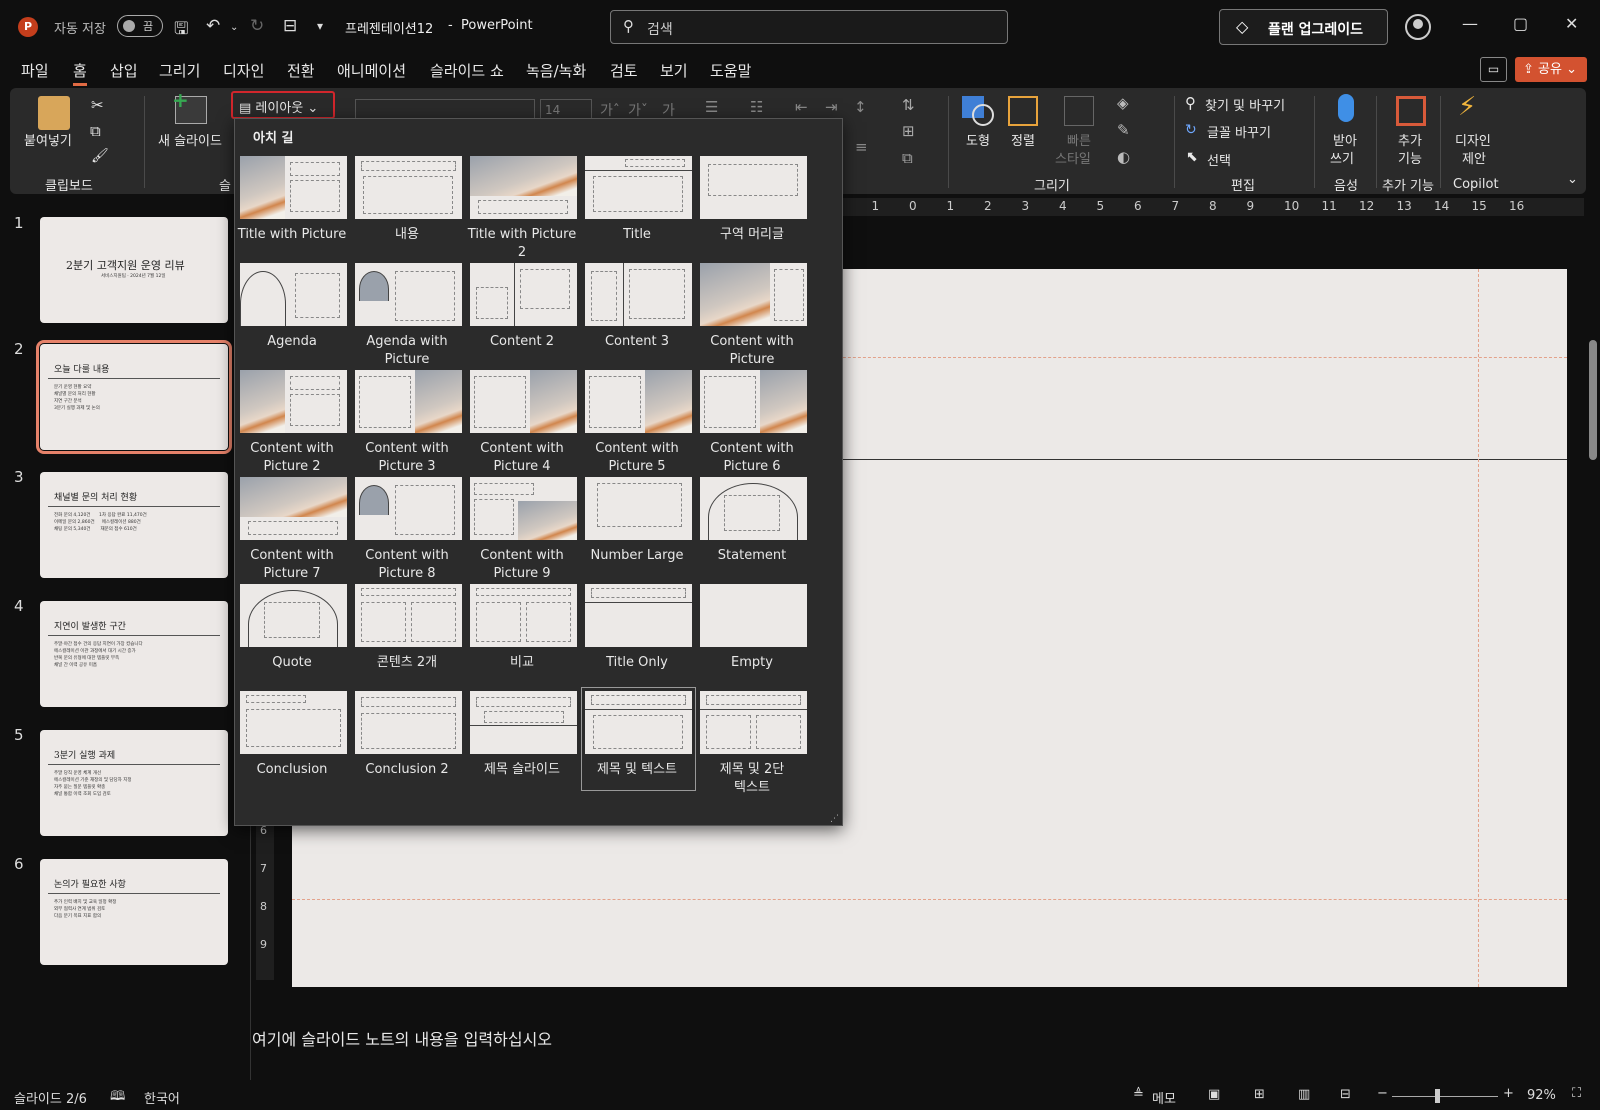  Describe the element at coordinates (140, 26) in the screenshot. I see `autosave-toggle: 끔` at that location.